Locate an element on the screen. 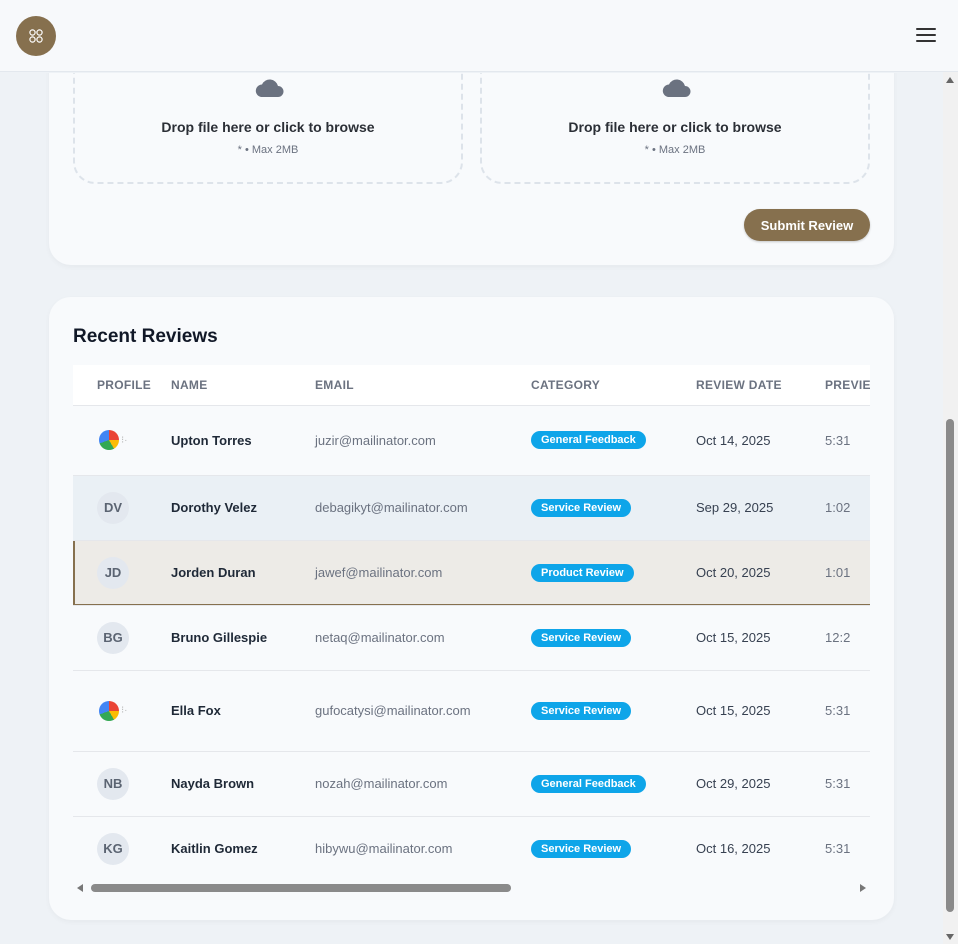 This screenshot has width=958, height=944. review-date: Oct 29, 2025 is located at coordinates (760, 784).